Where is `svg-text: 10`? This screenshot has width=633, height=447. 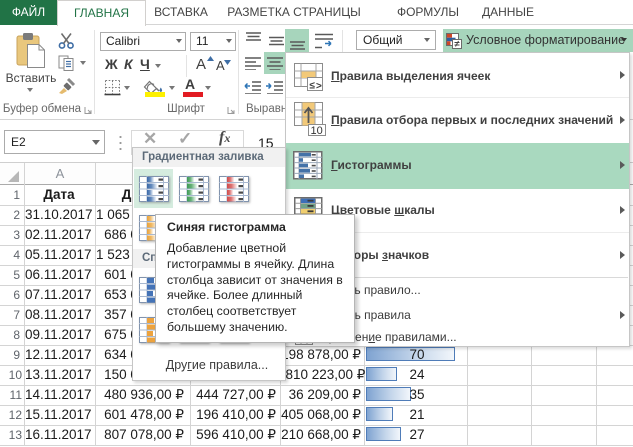
svg-text: 10 is located at coordinates (317, 131).